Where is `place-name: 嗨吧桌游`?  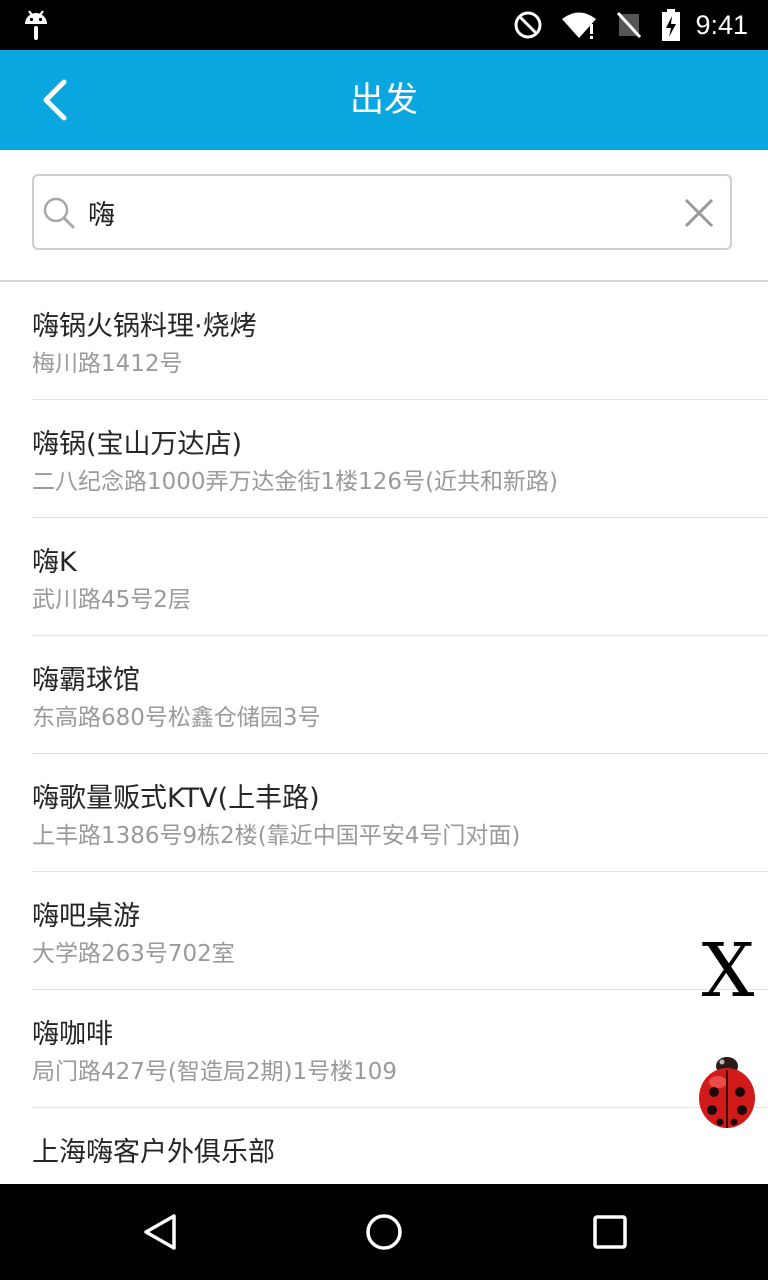 place-name: 嗨吧桌游 is located at coordinates (86, 916).